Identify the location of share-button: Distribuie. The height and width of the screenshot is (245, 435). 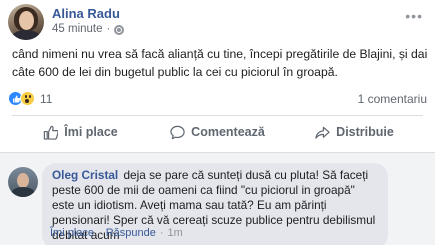
(354, 132).